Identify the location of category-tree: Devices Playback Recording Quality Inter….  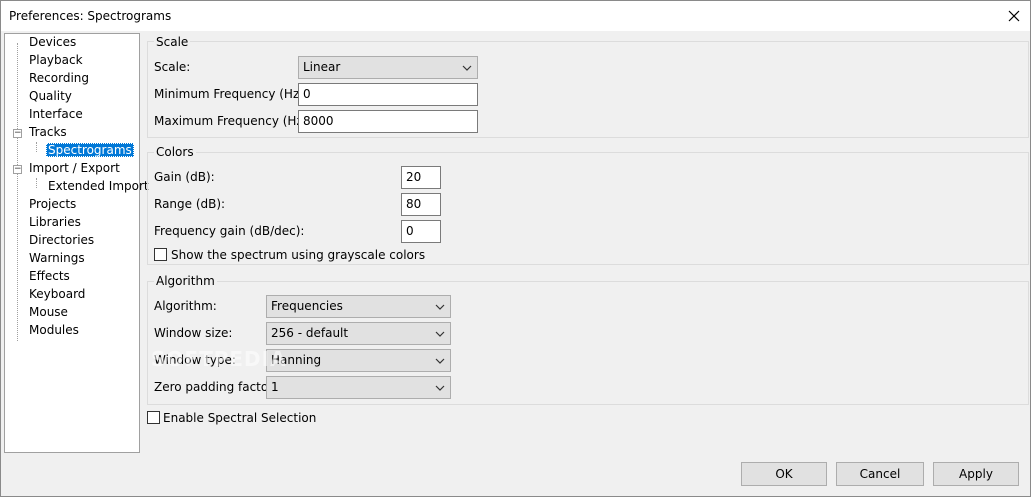
(76, 243).